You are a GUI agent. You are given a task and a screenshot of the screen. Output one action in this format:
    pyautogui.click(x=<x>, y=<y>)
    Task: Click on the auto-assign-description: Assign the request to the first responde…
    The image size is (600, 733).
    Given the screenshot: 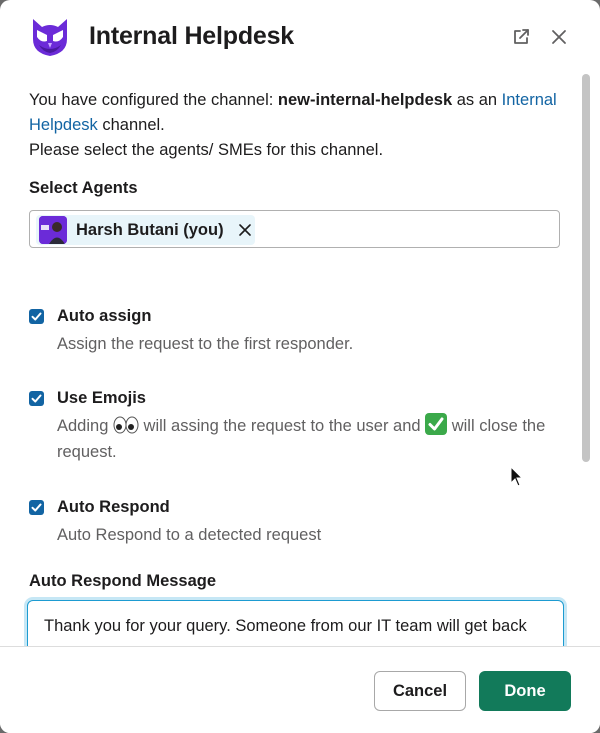 What is the action you would take?
    pyautogui.click(x=205, y=344)
    